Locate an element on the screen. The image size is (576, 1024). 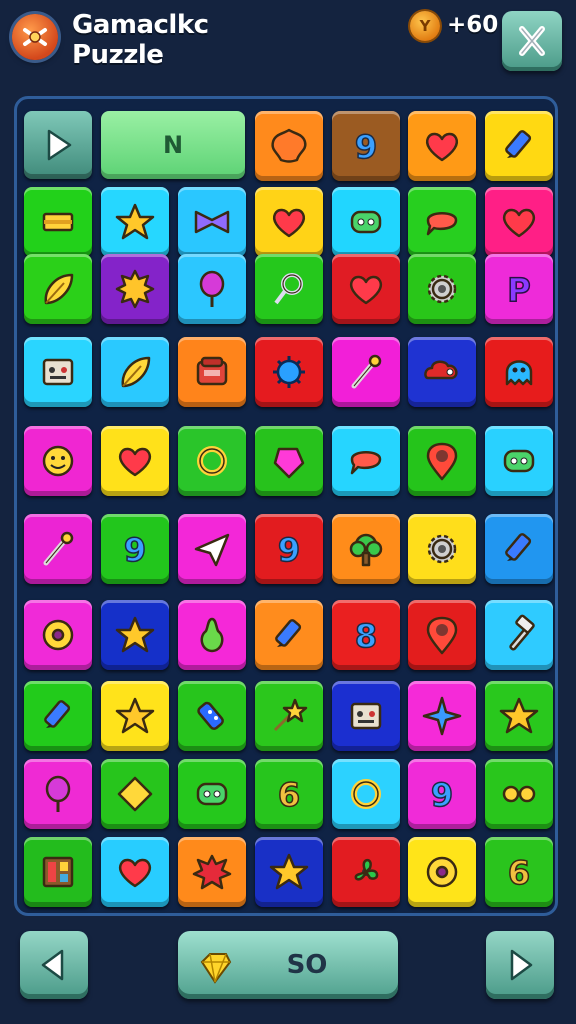
next-button is located at coordinates (520, 965).